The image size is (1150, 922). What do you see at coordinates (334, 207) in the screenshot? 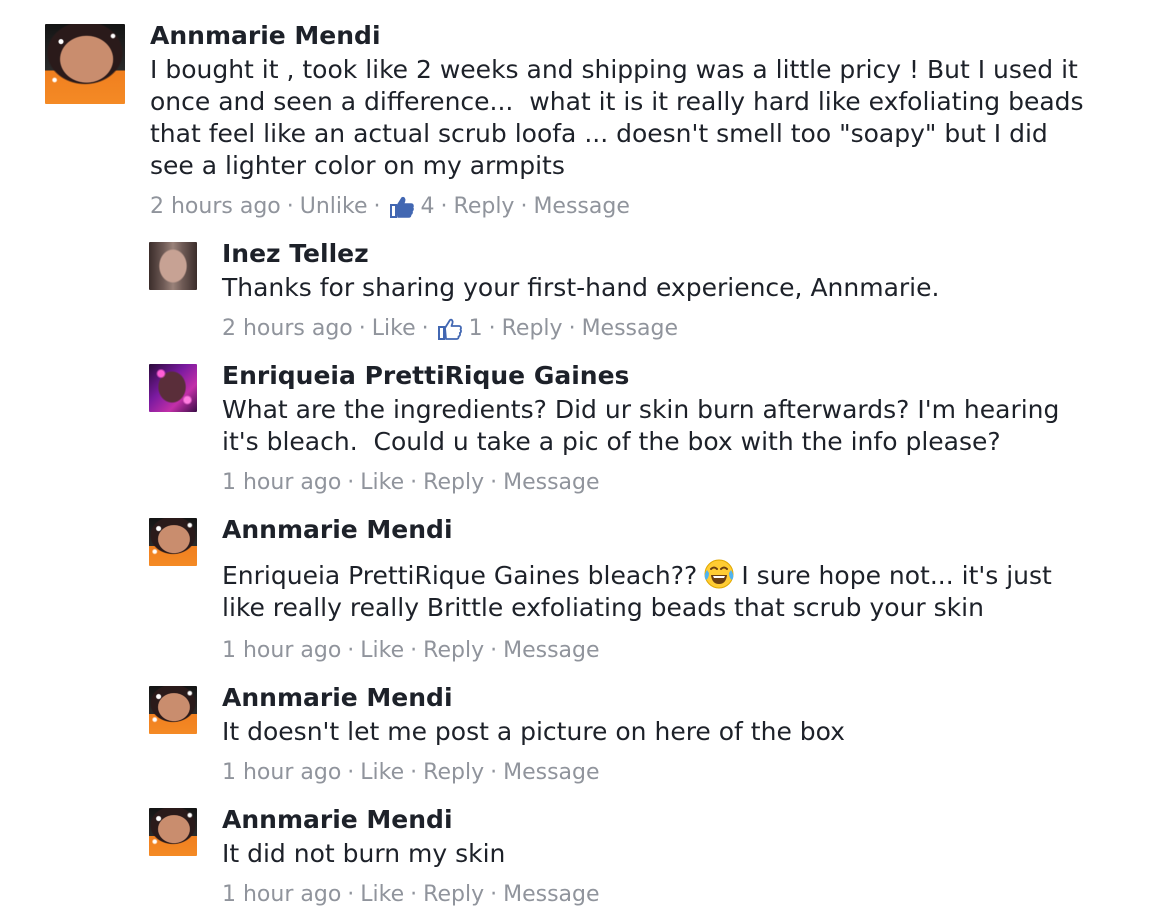
I see `unlike-button: Unlike` at bounding box center [334, 207].